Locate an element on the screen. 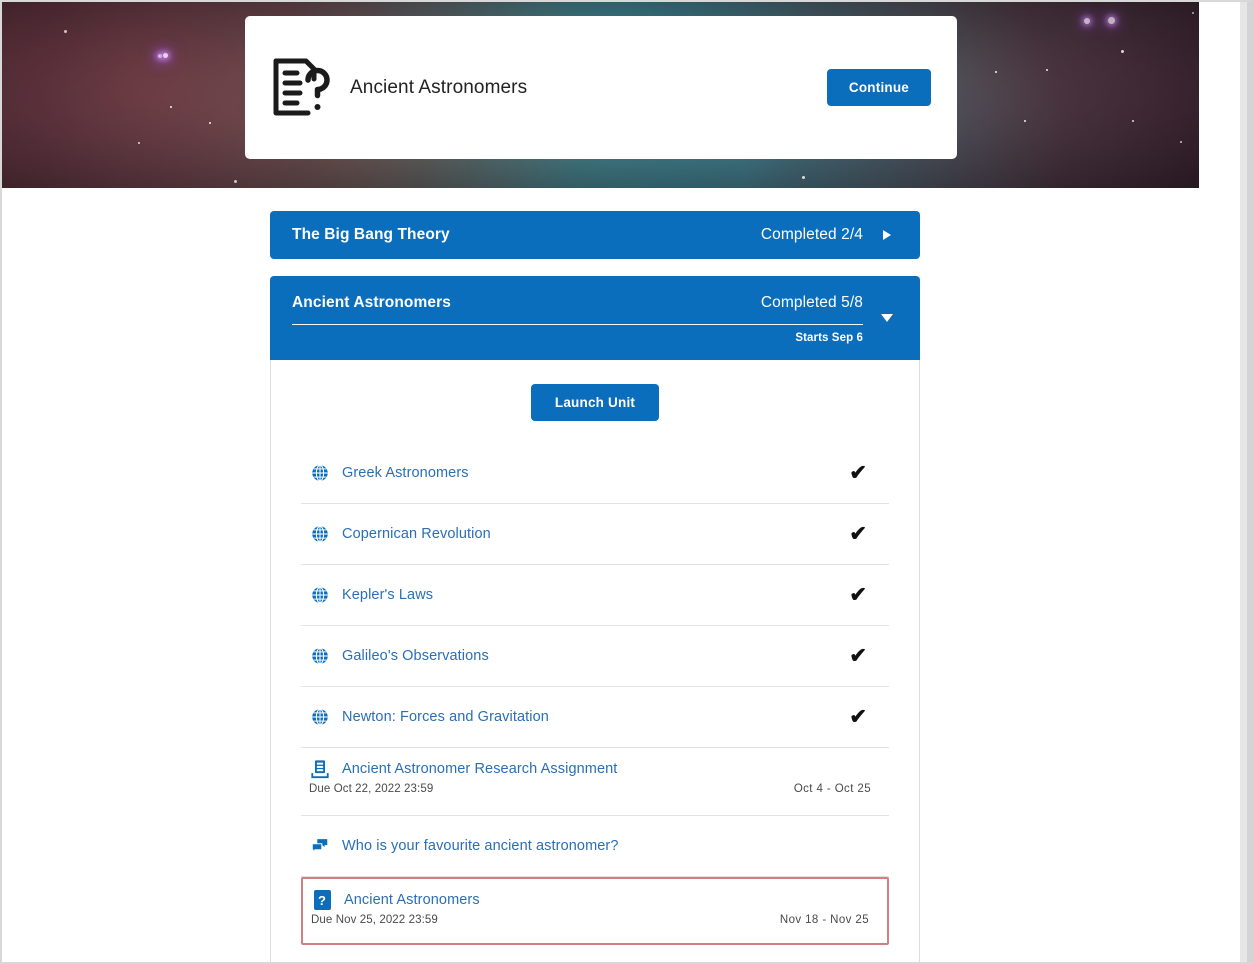 The image size is (1254, 964). module-divider is located at coordinates (577, 324).